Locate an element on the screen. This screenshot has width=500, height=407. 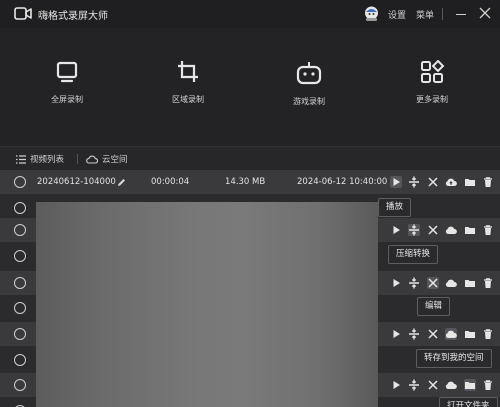
app-title: 嗨格式录屏大师 is located at coordinates (73, 16).